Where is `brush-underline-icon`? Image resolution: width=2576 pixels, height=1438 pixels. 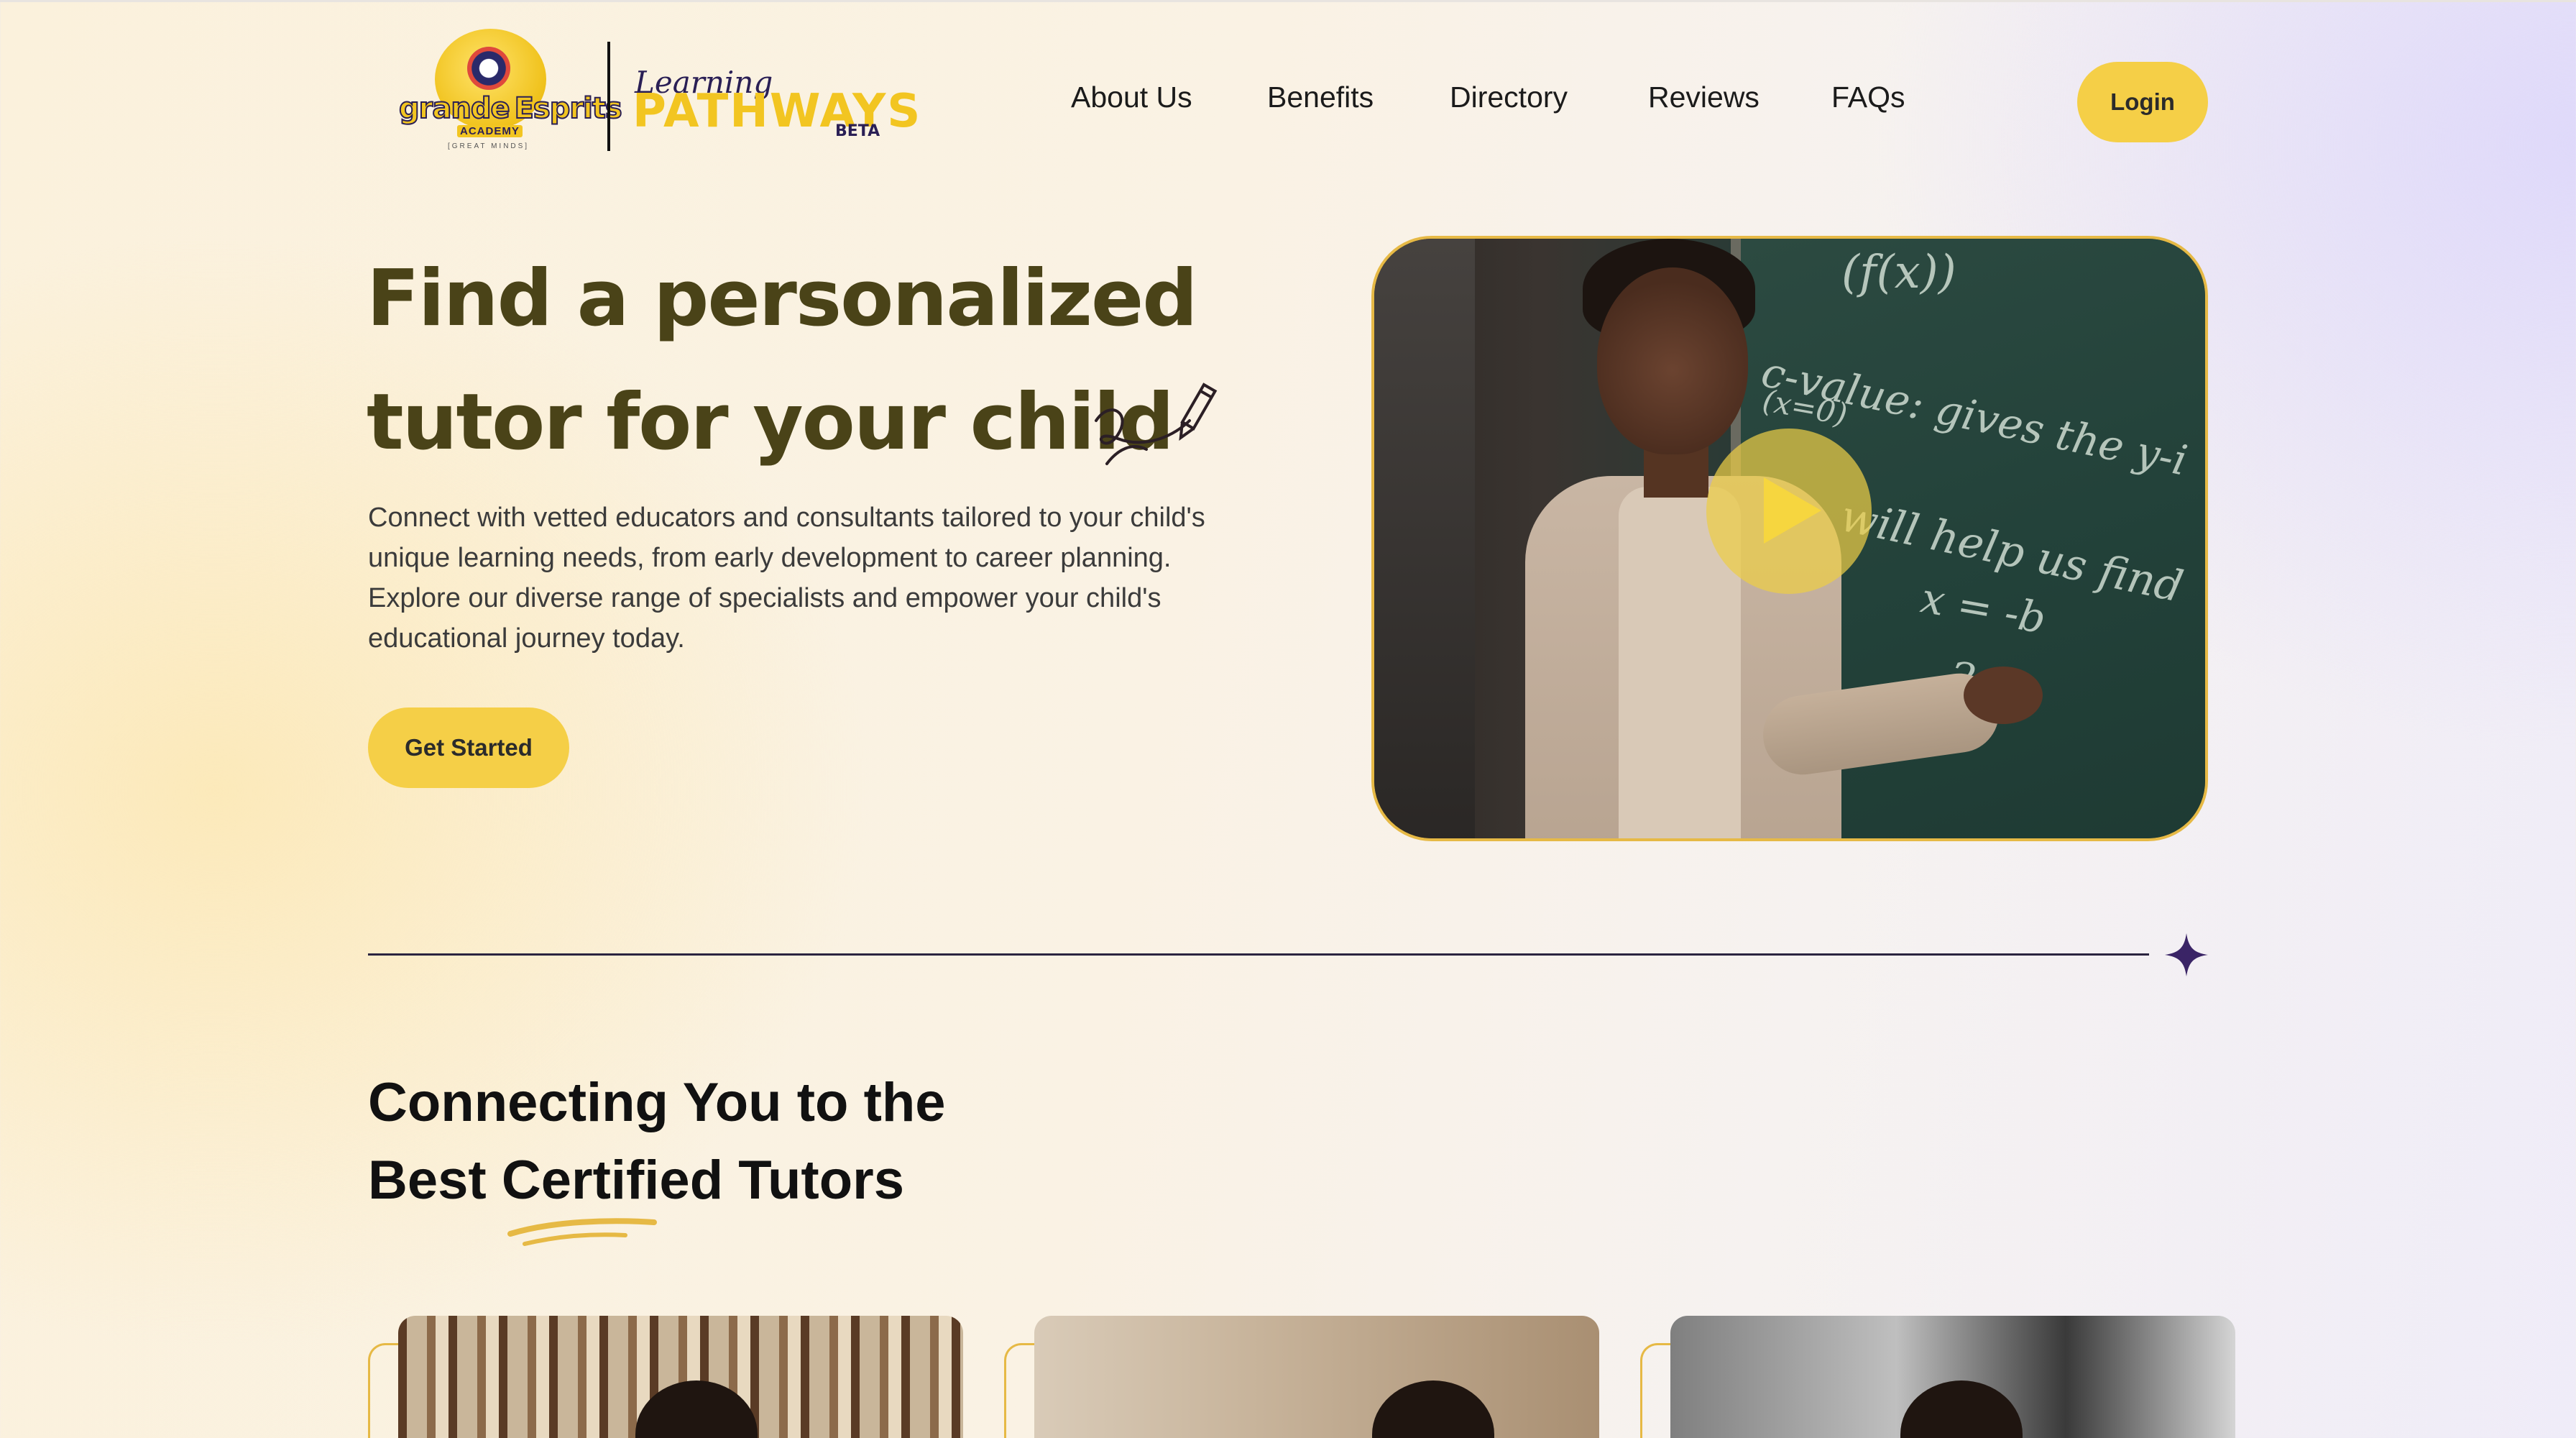 brush-underline-icon is located at coordinates (582, 1232).